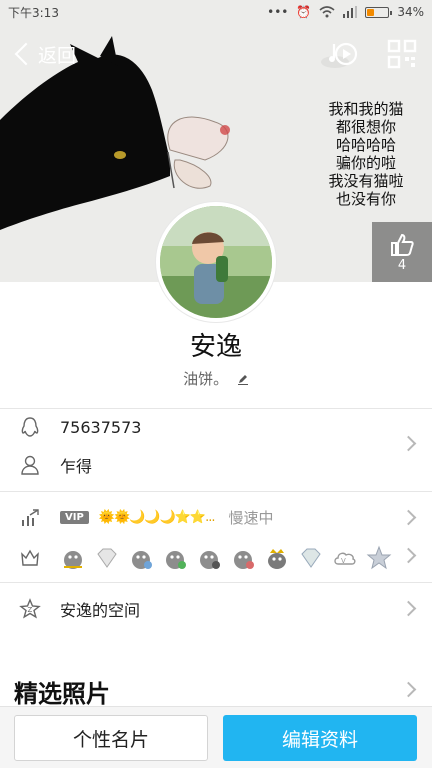 The width and height of the screenshot is (432, 768). What do you see at coordinates (100, 610) in the screenshot?
I see `qzone-label: 安逸的空间` at bounding box center [100, 610].